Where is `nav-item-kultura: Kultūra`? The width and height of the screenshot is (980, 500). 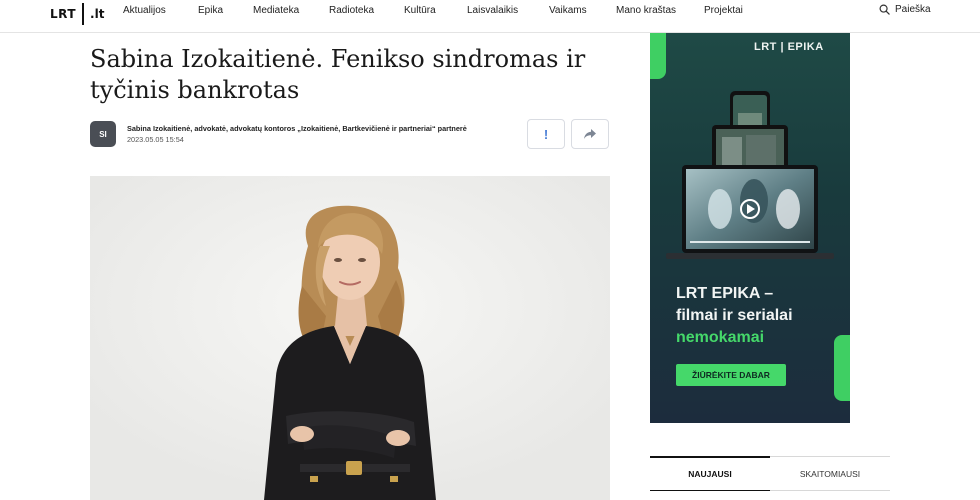 nav-item-kultura: Kultūra is located at coordinates (420, 10).